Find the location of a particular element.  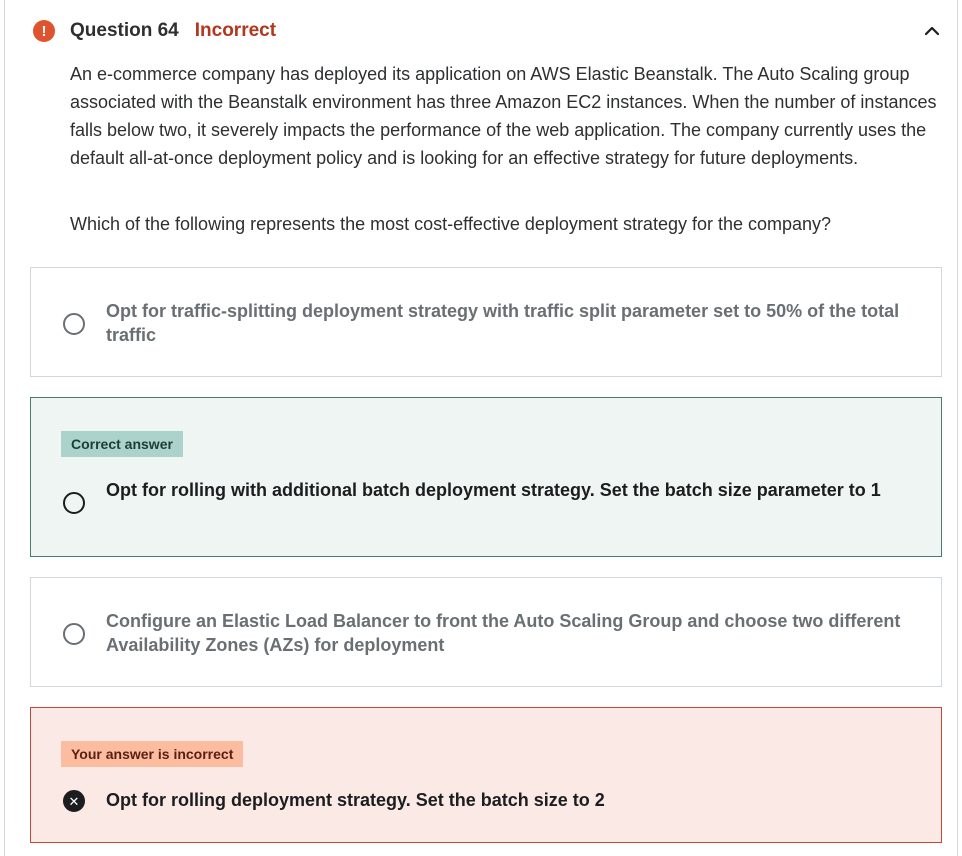

correct-answer-badge: Correct answer is located at coordinates (122, 444).